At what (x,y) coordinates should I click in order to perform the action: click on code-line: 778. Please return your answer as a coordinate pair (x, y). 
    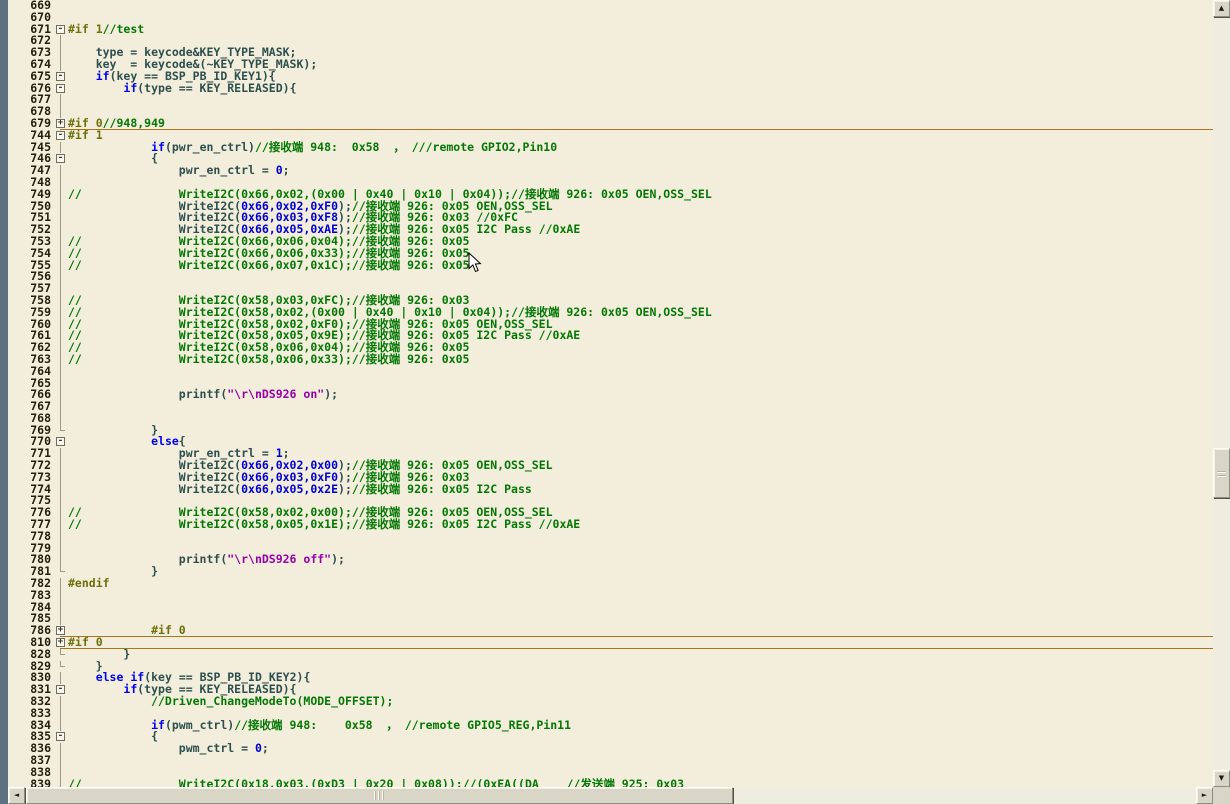
    Looking at the image, I should click on (610, 536).